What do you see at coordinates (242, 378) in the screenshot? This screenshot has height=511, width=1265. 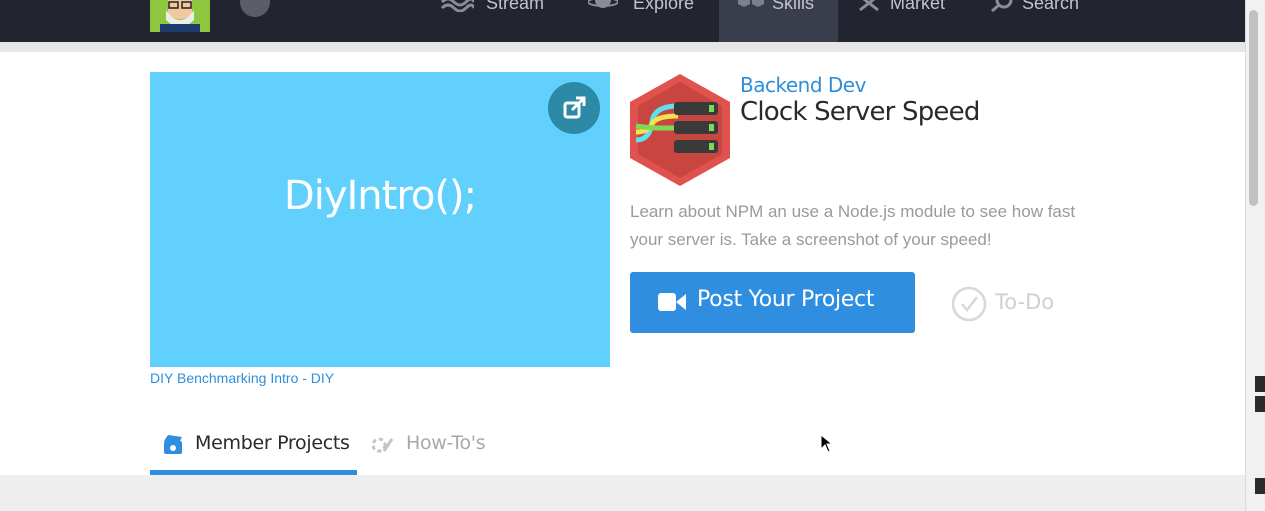 I see `video-caption-link: DIY Benchmarking Intro - DIY` at bounding box center [242, 378].